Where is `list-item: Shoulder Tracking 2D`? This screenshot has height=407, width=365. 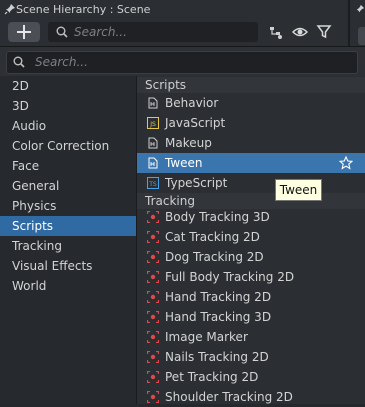 list-item: Shoulder Tracking 2D is located at coordinates (251, 397).